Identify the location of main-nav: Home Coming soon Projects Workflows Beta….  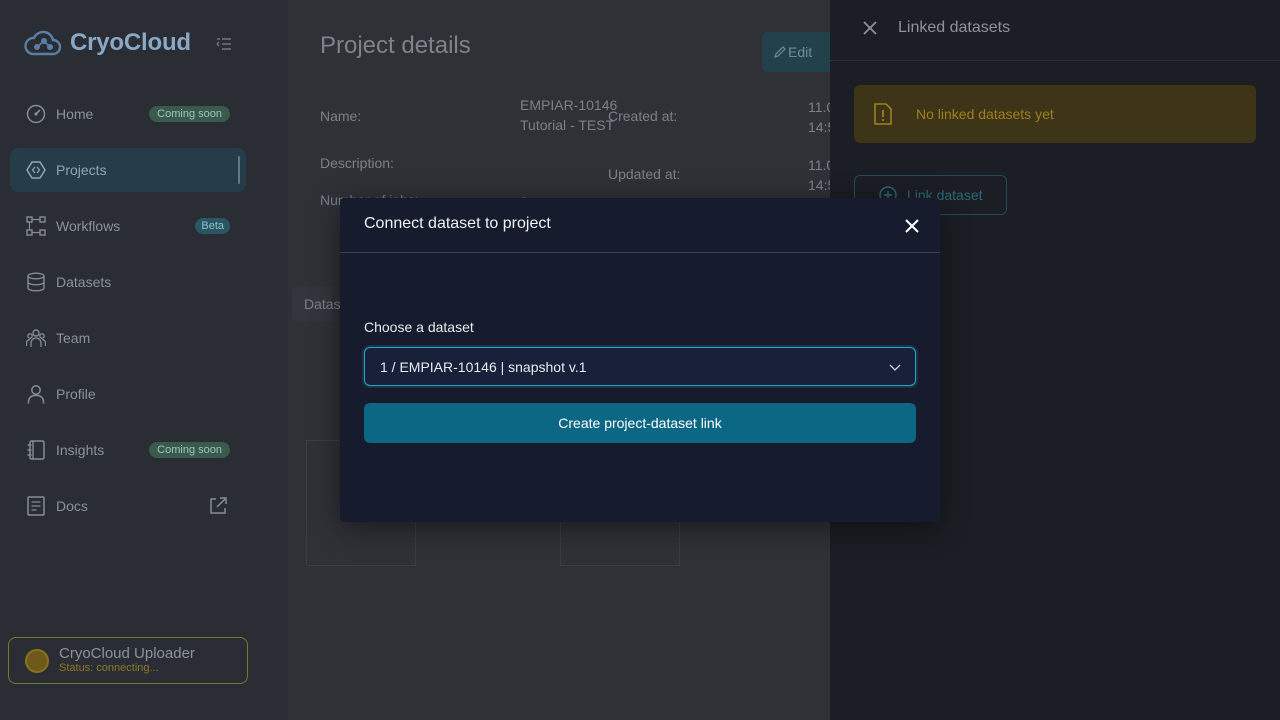
(128, 316).